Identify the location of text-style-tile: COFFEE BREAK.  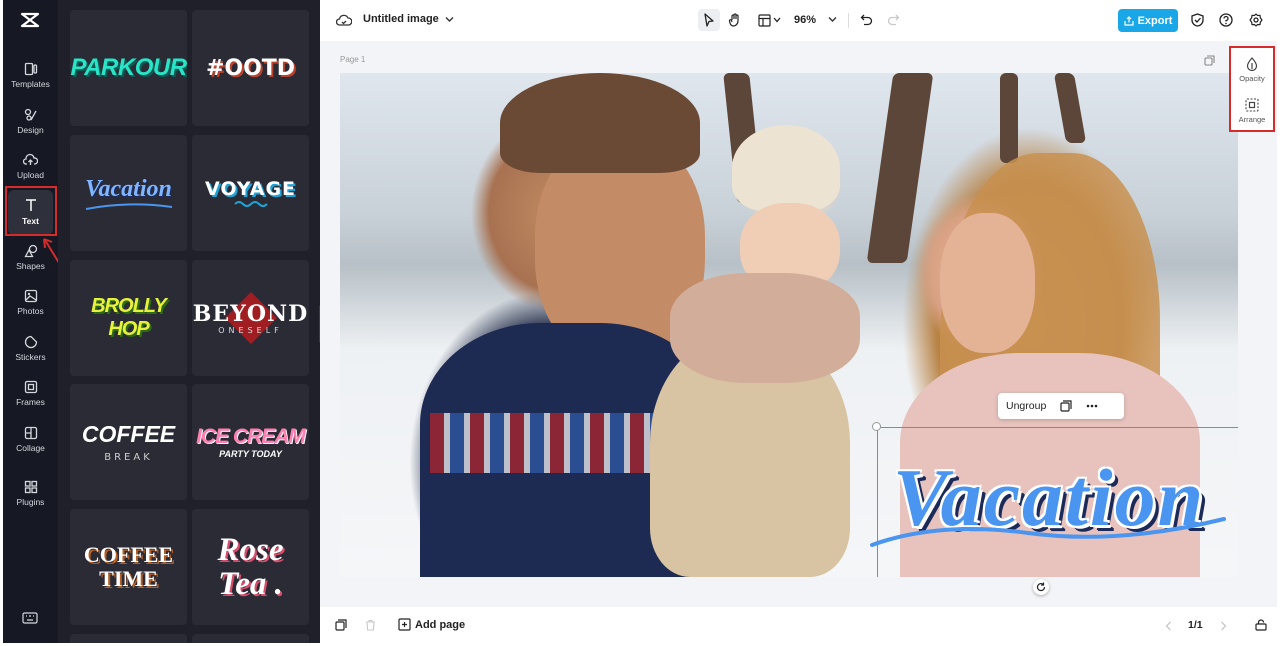
(128, 442).